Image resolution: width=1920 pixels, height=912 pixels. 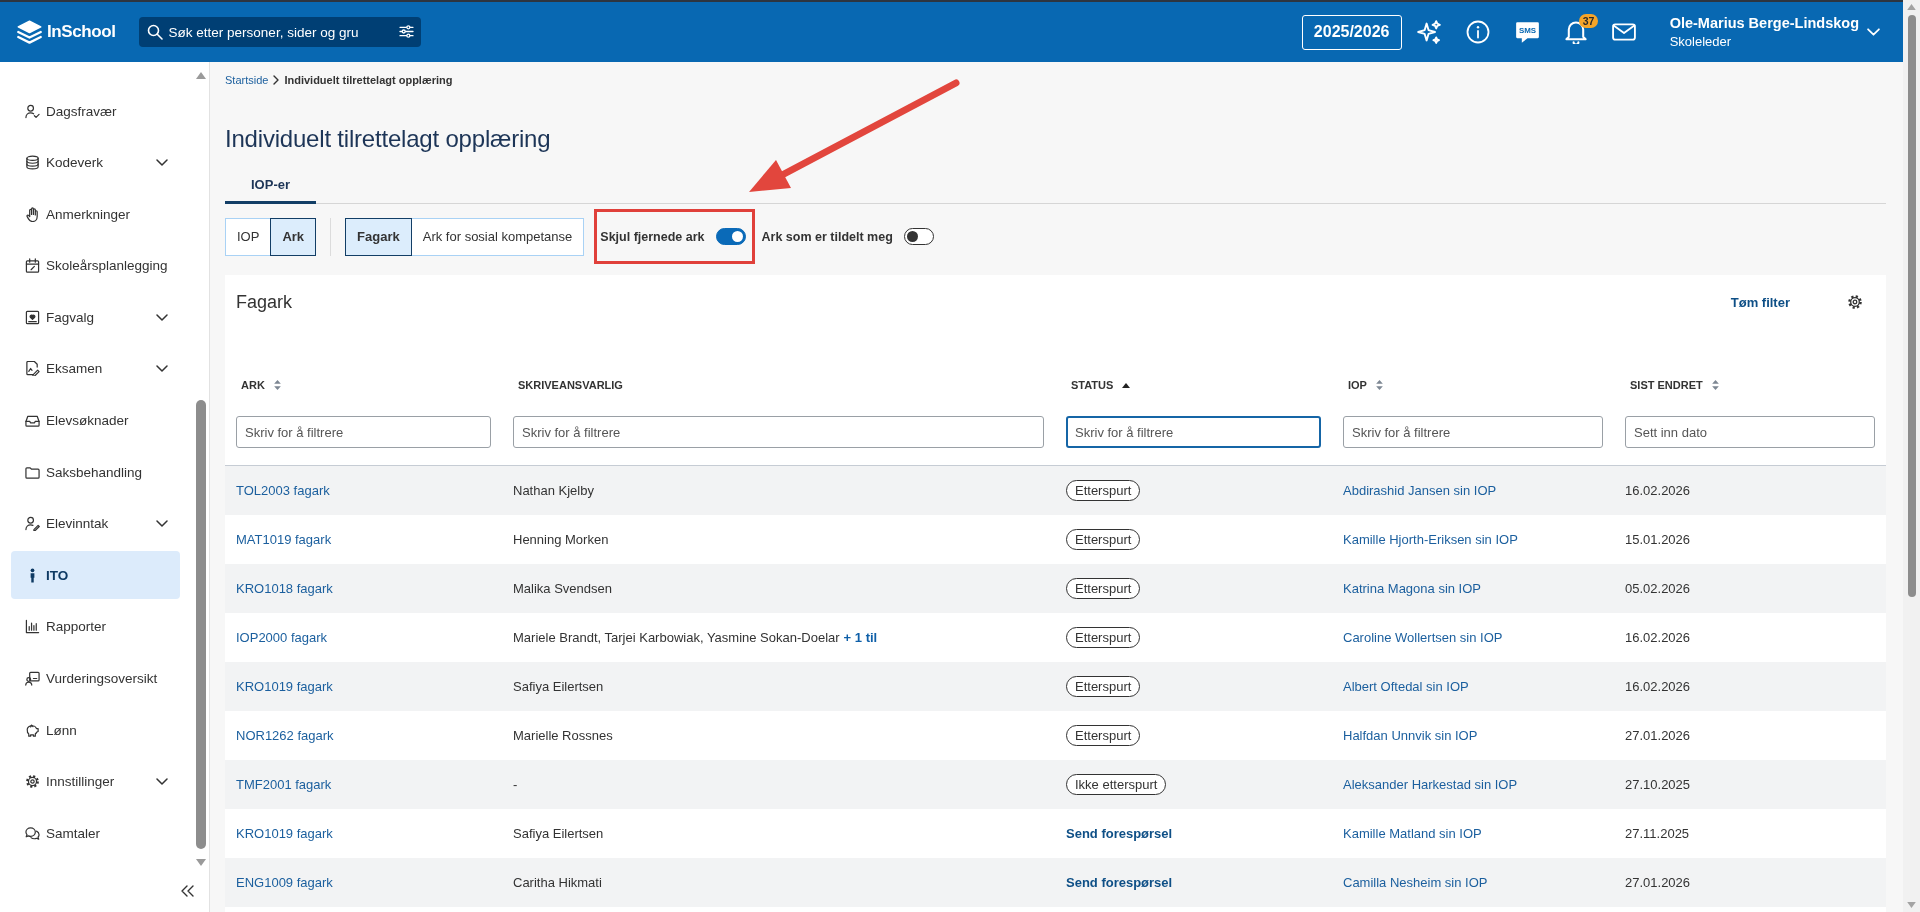 I want to click on sidebar-item: Lønn, so click(x=95, y=730).